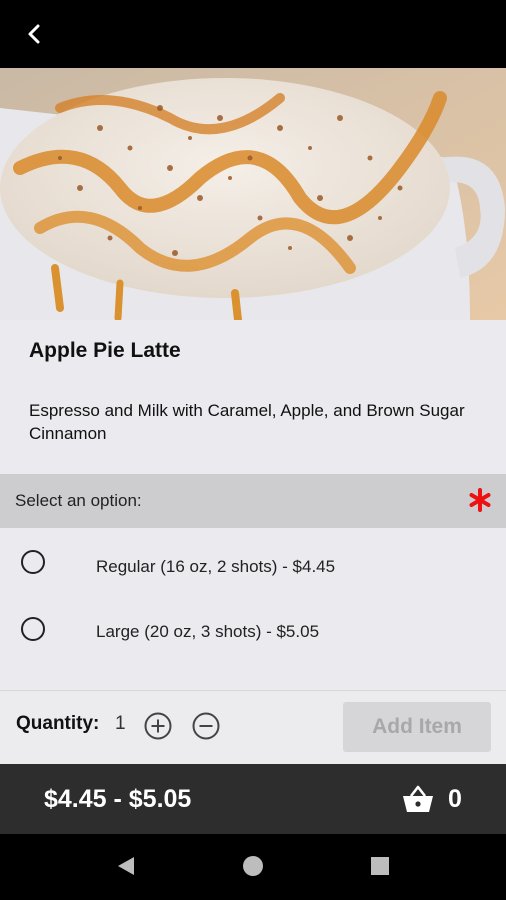 The image size is (506, 900). What do you see at coordinates (253, 34) in the screenshot?
I see `top-app-bar` at bounding box center [253, 34].